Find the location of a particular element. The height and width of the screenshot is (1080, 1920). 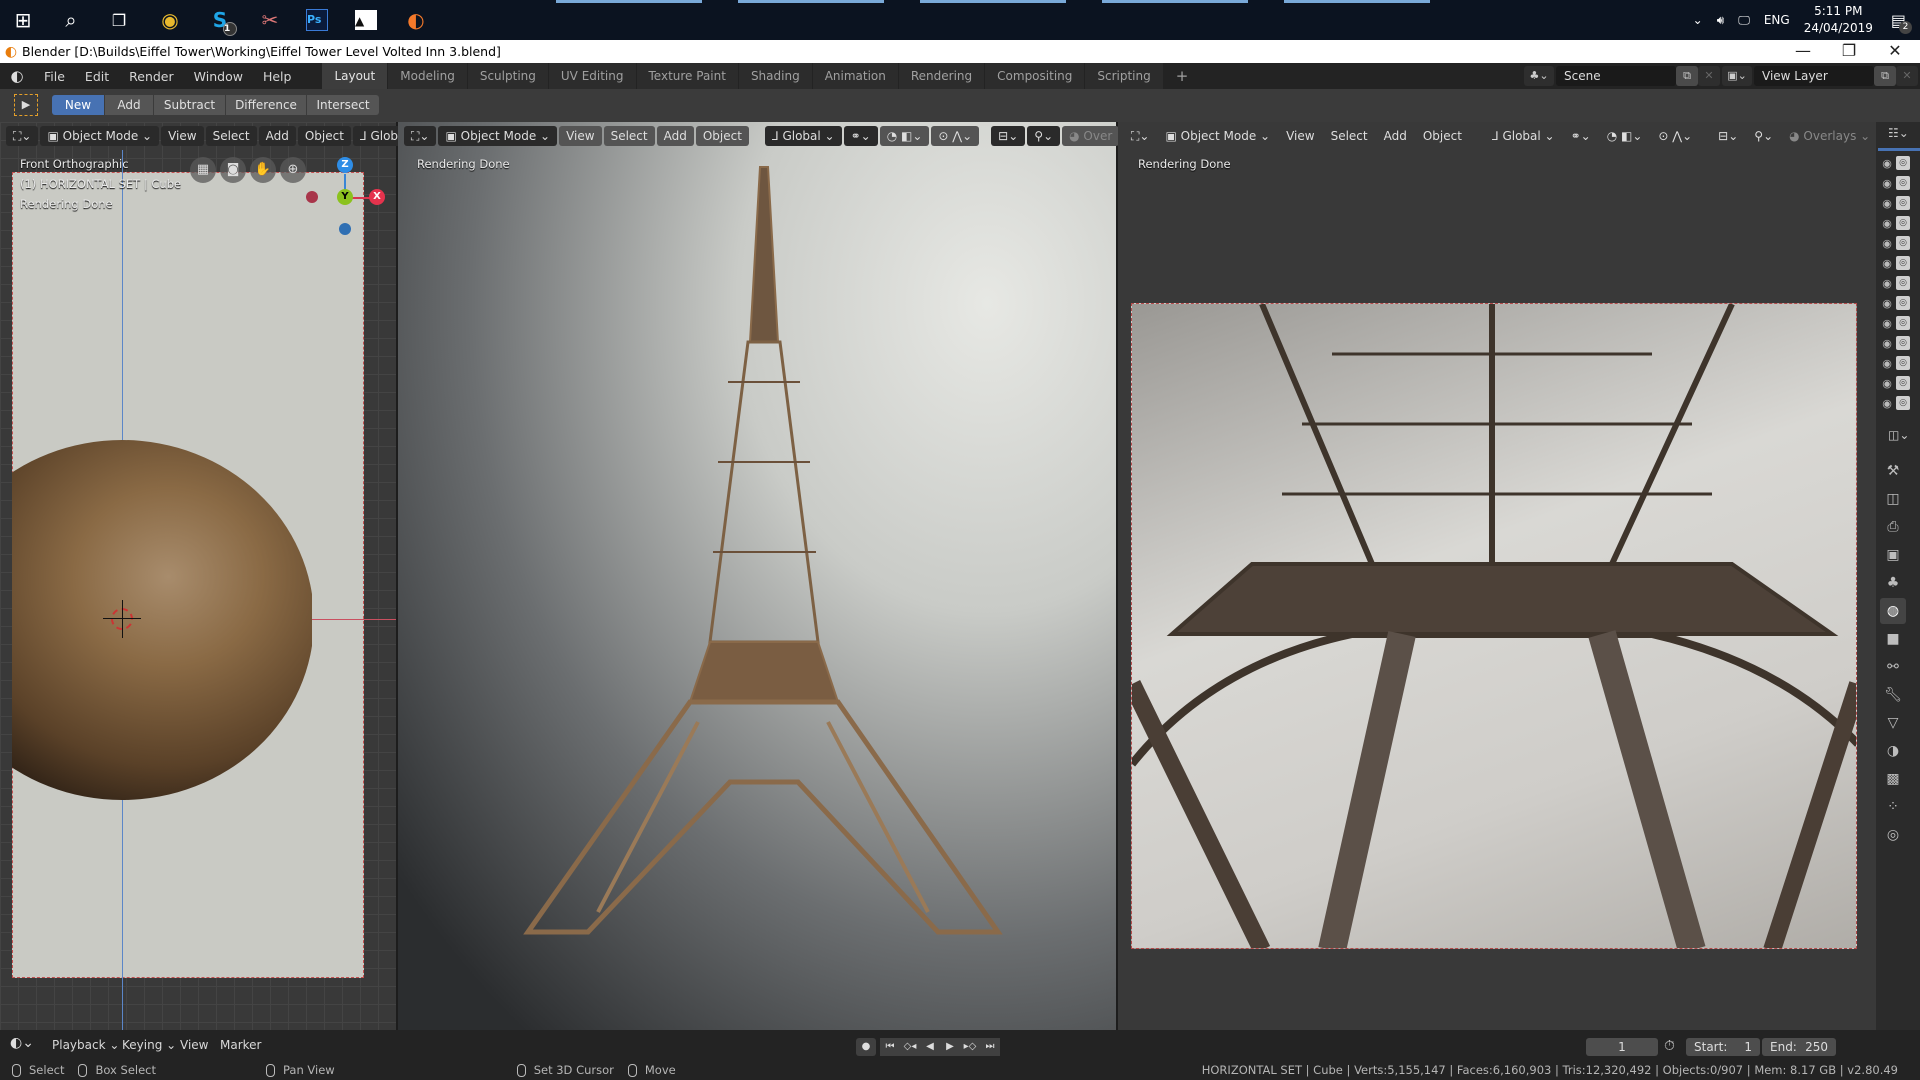

gizmo-neg-x-axis is located at coordinates (312, 197).